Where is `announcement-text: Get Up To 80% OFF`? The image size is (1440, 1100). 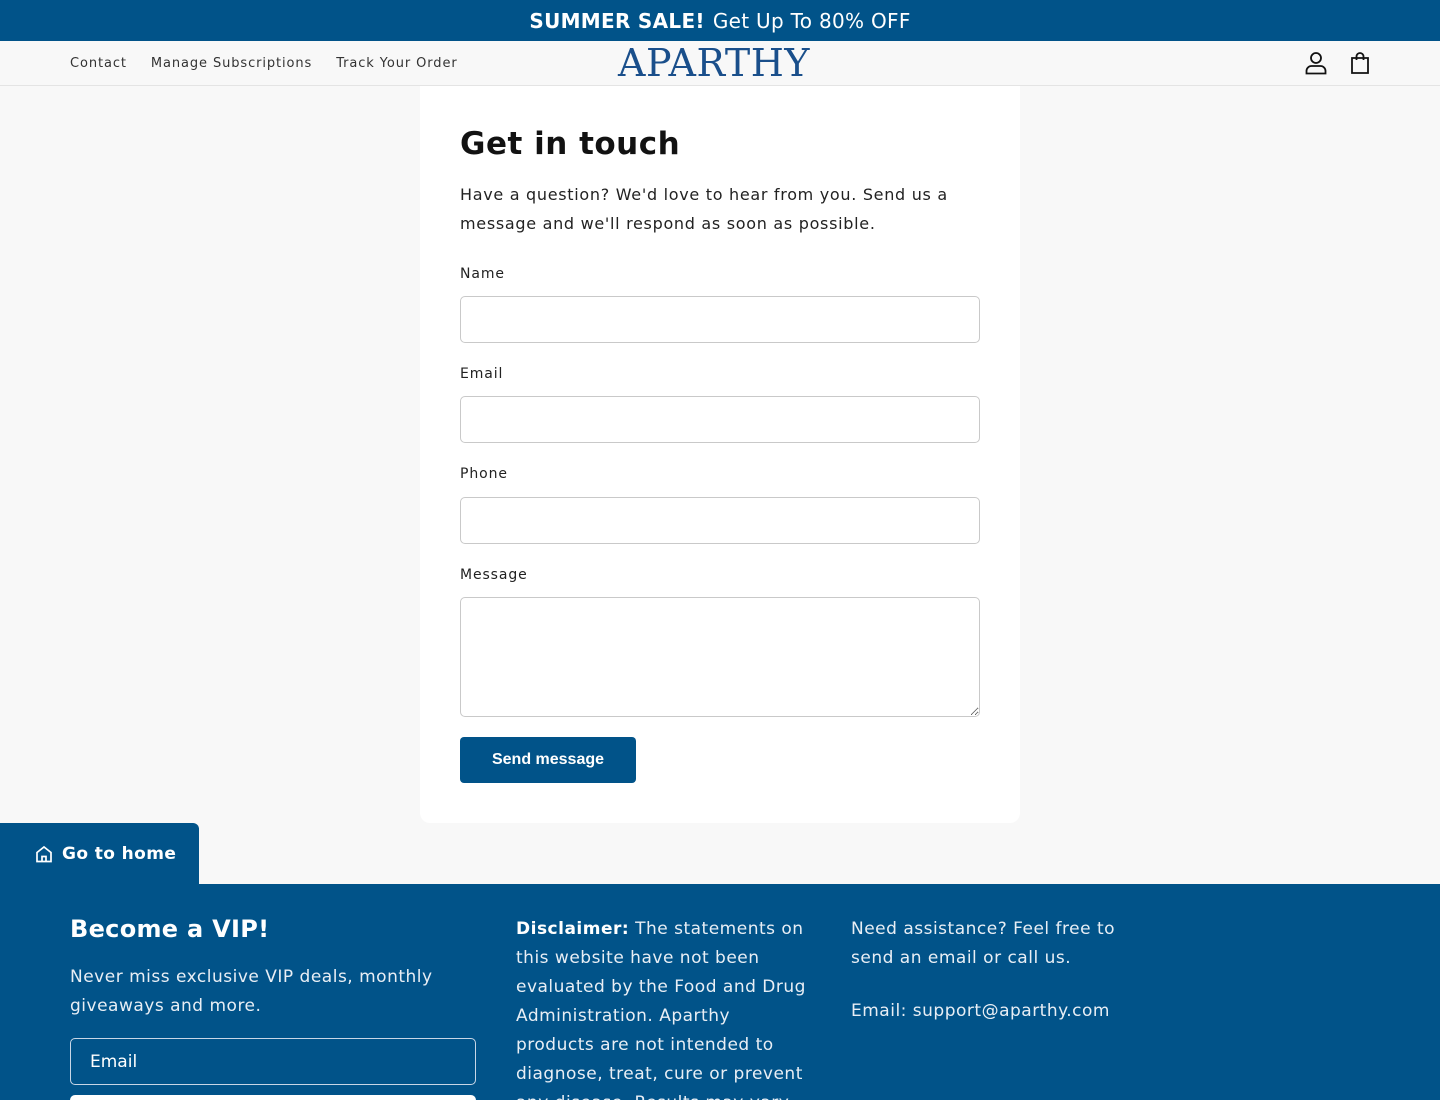
announcement-text: Get Up To 80% OFF is located at coordinates (811, 20).